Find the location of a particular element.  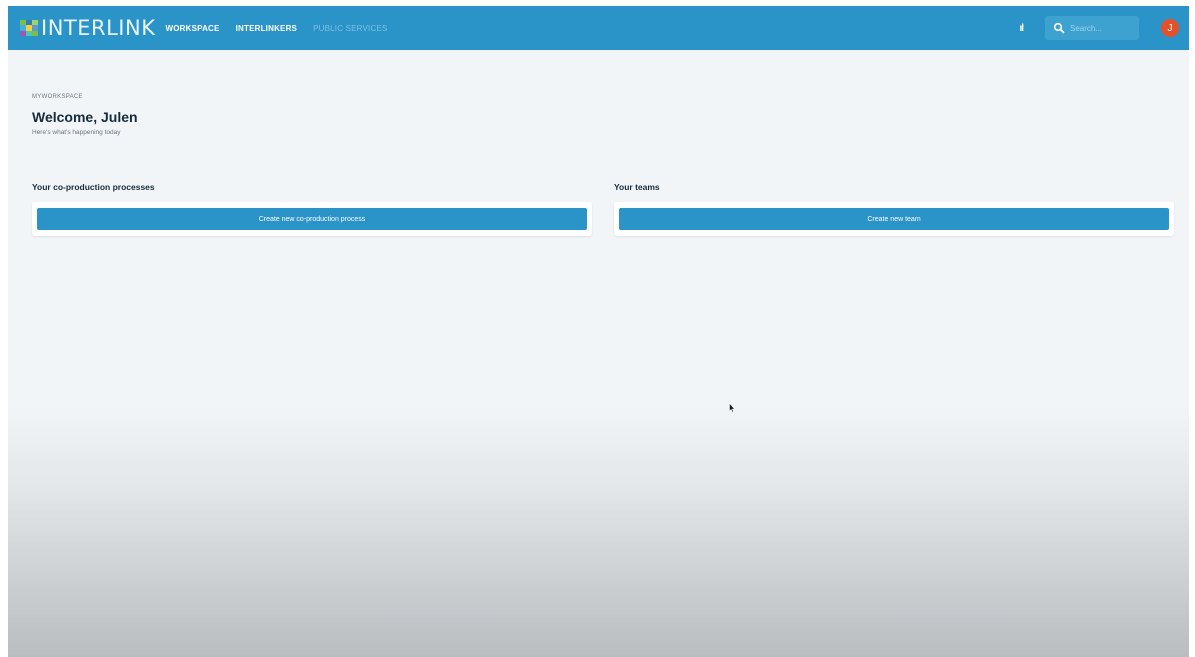

create-team-button: Create new team is located at coordinates (894, 219).